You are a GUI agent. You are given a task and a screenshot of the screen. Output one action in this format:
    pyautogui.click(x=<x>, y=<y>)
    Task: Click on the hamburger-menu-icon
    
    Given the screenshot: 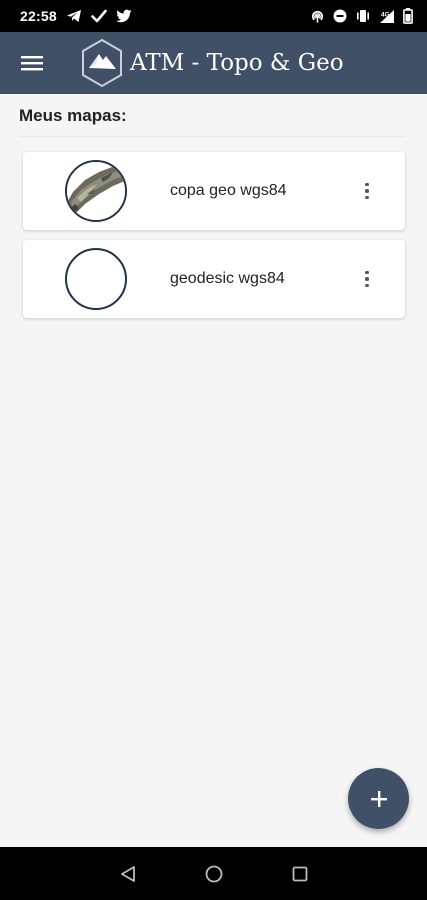 What is the action you would take?
    pyautogui.click(x=32, y=63)
    